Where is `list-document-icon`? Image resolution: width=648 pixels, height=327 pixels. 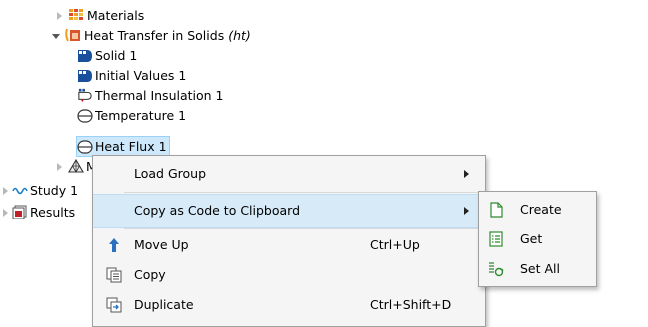
list-document-icon is located at coordinates (496, 239).